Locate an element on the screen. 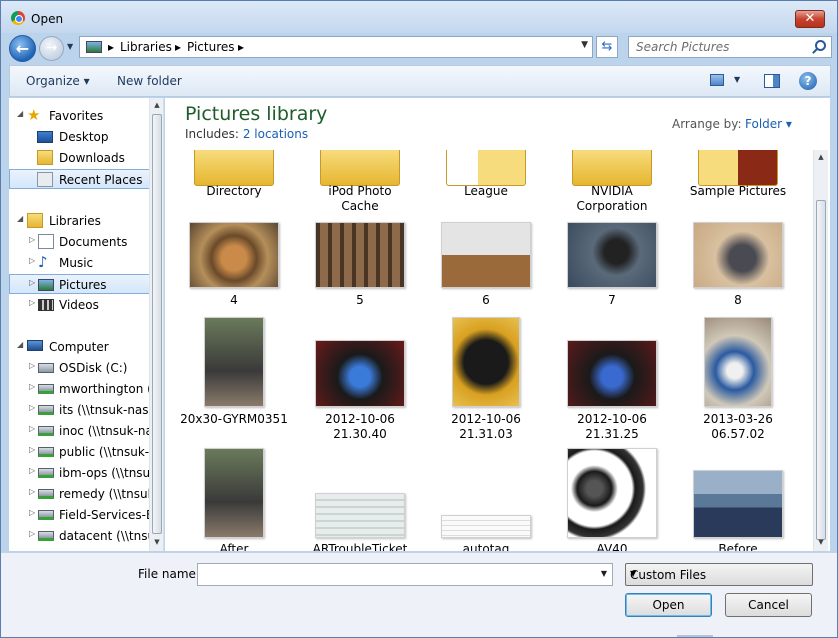  close-button: ✕ is located at coordinates (810, 19).